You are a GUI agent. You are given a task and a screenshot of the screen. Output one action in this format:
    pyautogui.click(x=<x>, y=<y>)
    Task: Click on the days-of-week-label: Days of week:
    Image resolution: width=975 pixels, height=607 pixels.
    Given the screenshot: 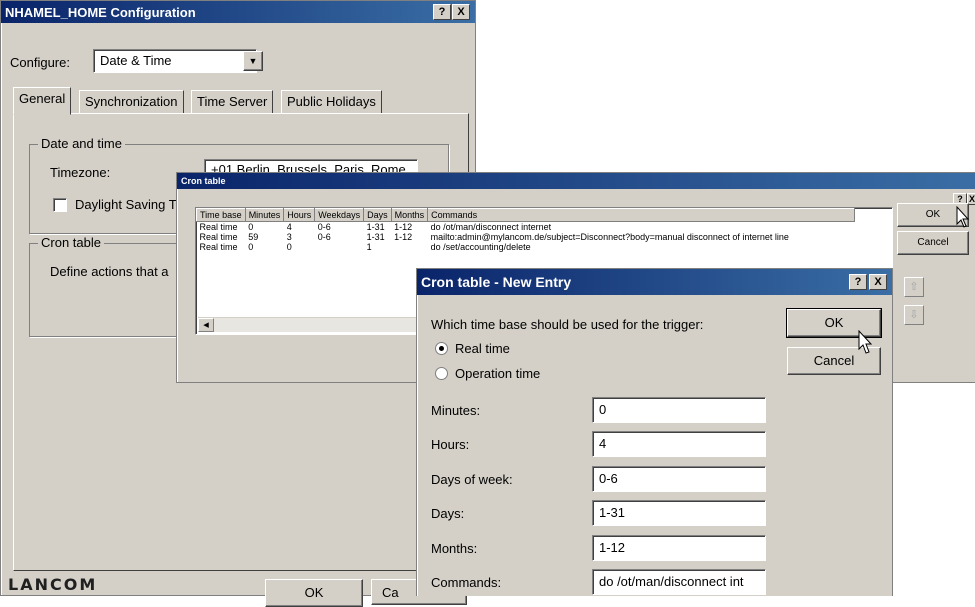 What is the action you would take?
    pyautogui.click(x=472, y=479)
    